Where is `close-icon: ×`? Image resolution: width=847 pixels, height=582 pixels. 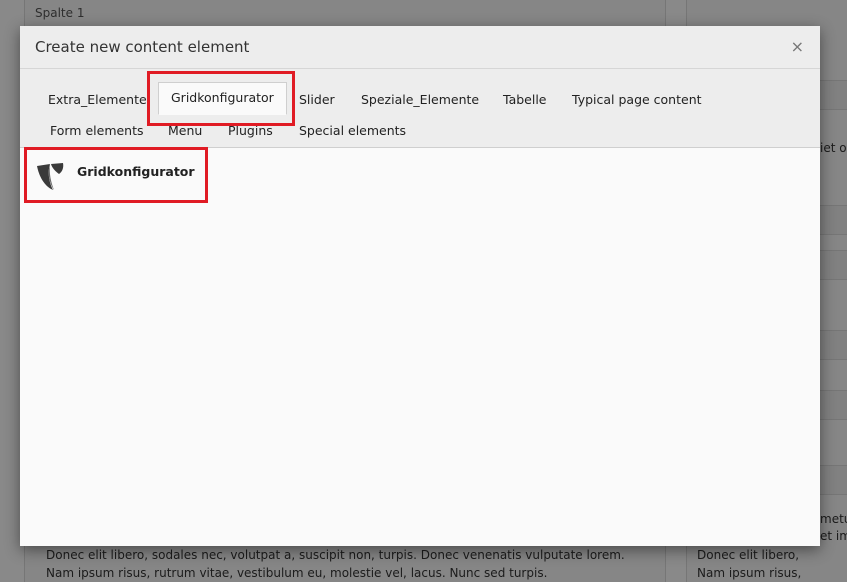 close-icon: × is located at coordinates (797, 46).